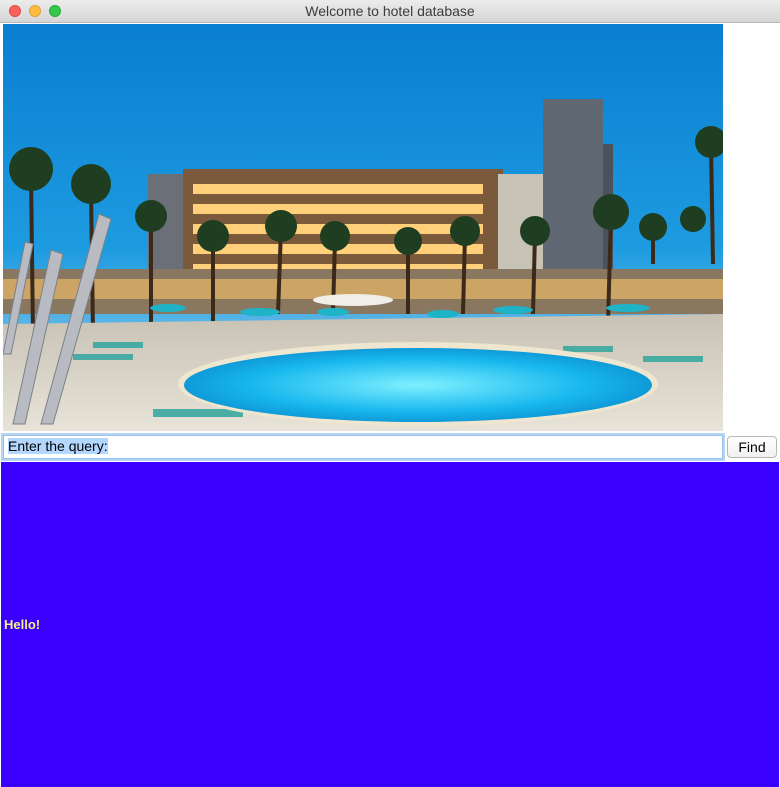 The image size is (780, 787). Describe the element at coordinates (58, 446) in the screenshot. I see `query-input-value: Enter the query:` at that location.